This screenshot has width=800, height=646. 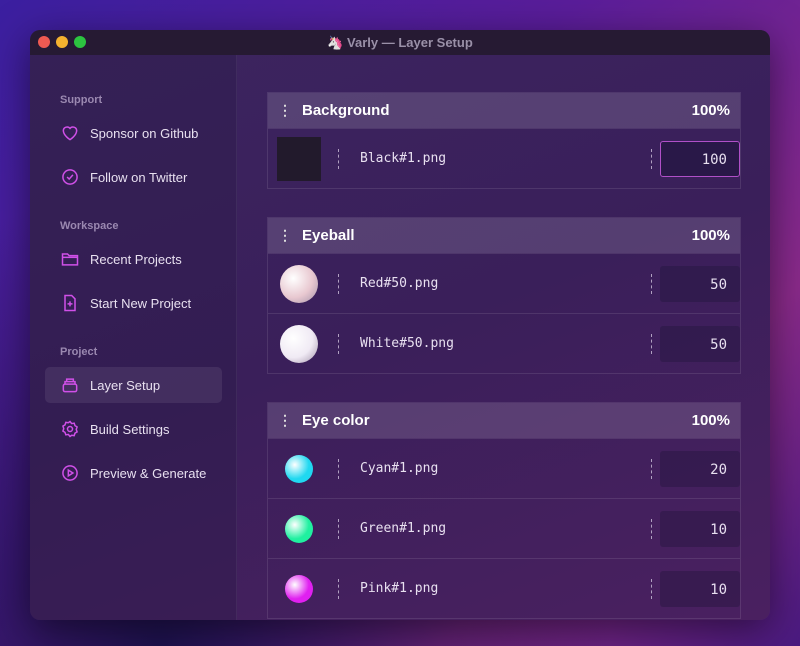 I want to click on sidebar-item-label: Preview & Generate, so click(x=148, y=473).